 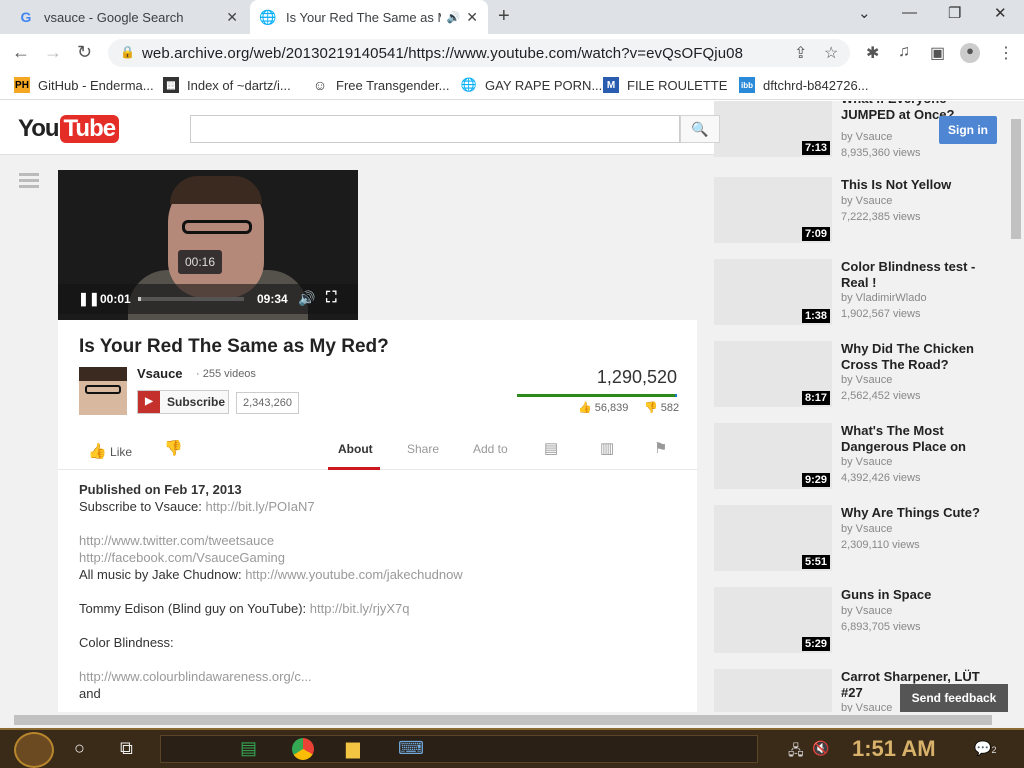 I want to click on youtube-logo: You Tube, so click(x=69, y=129).